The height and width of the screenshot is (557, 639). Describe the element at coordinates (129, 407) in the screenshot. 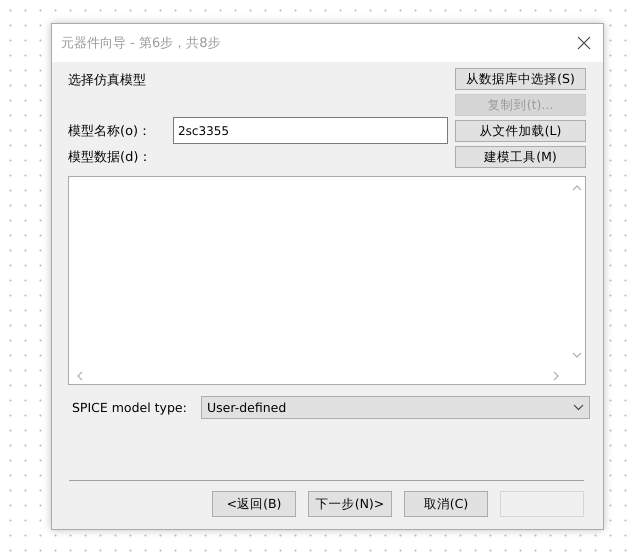

I see `field-label: SPICE model type:` at that location.